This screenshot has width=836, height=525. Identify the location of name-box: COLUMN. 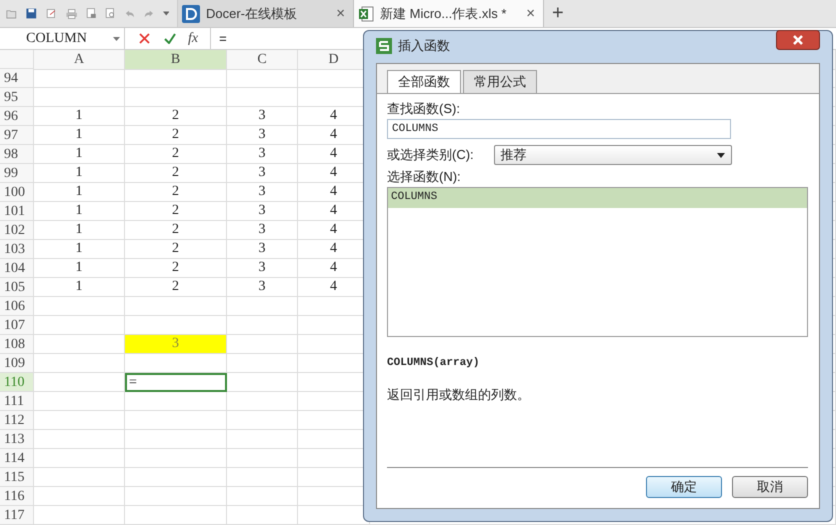
(62, 38).